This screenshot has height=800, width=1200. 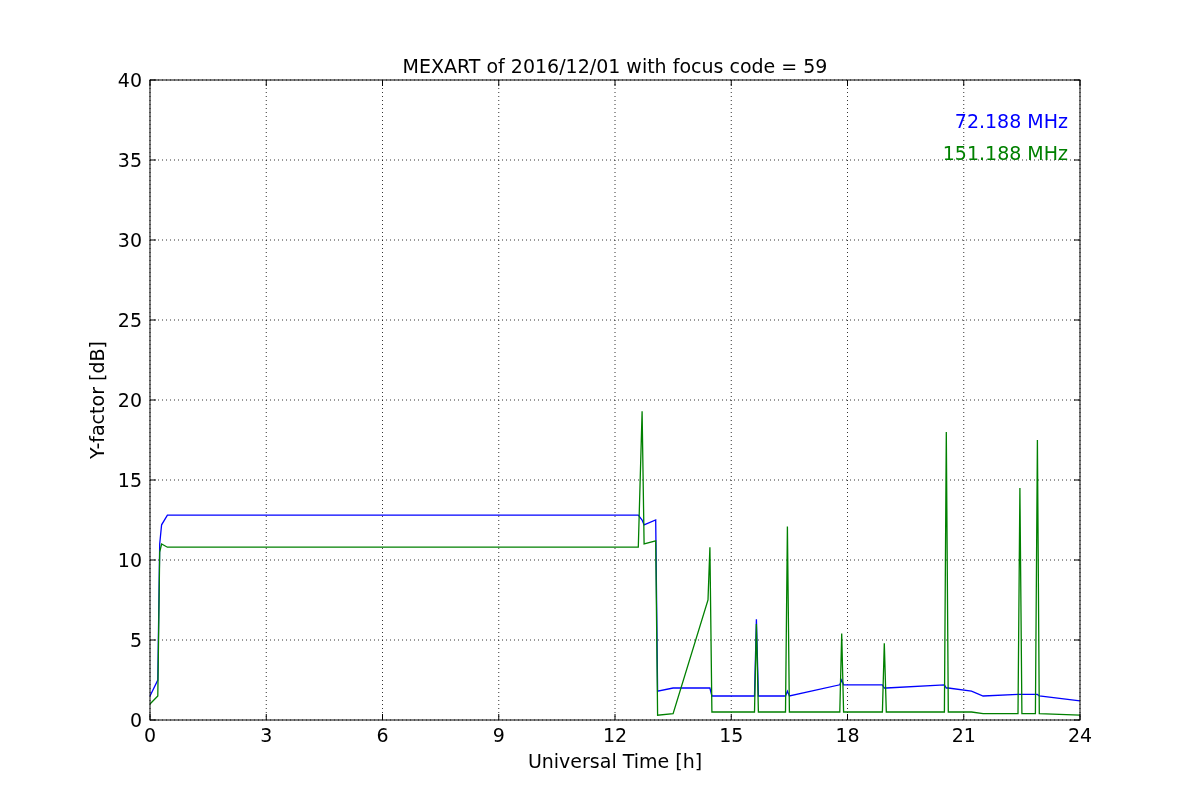 I want to click on y-tick-label: 30, so click(x=129, y=240).